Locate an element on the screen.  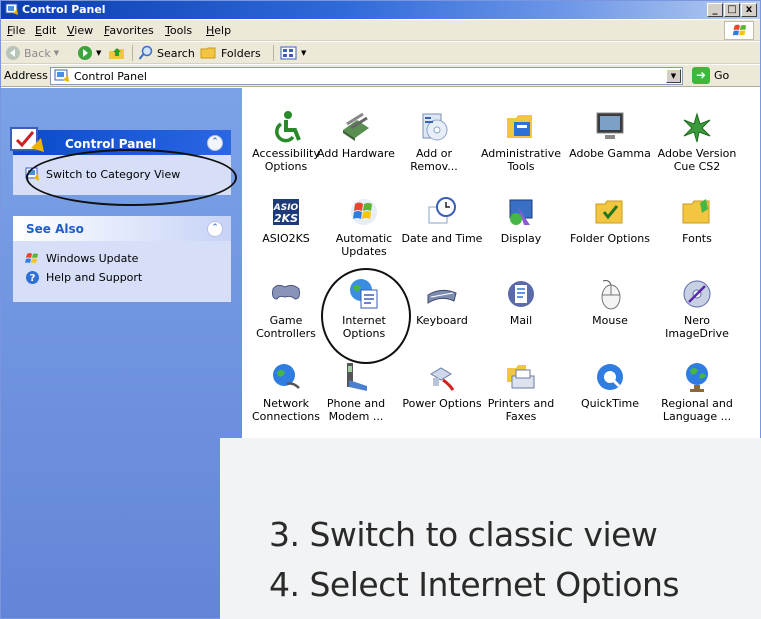
quicktime-icon is located at coordinates (610, 377).